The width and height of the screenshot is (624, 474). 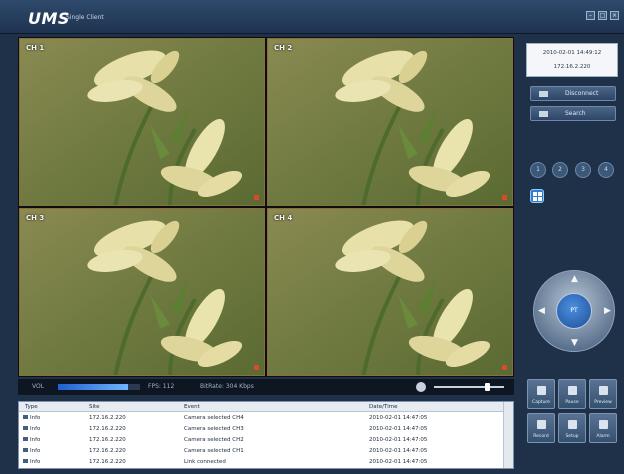 I want to click on volume-label: VOL, so click(x=38, y=386).